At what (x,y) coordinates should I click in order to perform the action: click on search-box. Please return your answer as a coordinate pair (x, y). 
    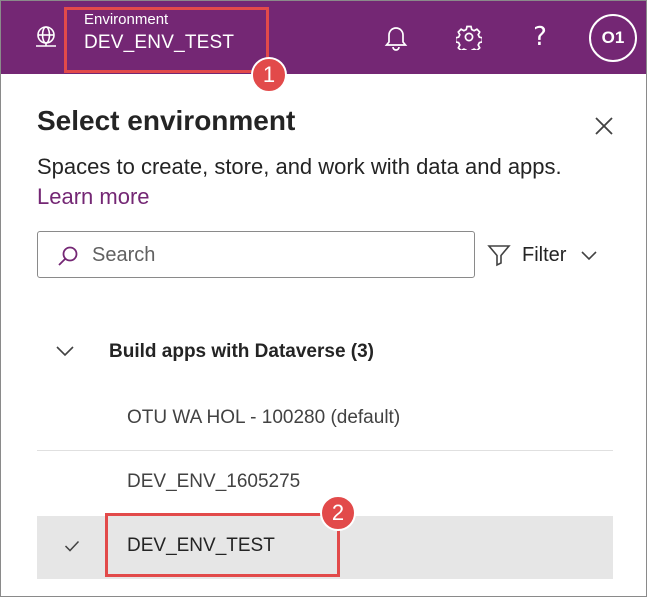
    Looking at the image, I should click on (256, 254).